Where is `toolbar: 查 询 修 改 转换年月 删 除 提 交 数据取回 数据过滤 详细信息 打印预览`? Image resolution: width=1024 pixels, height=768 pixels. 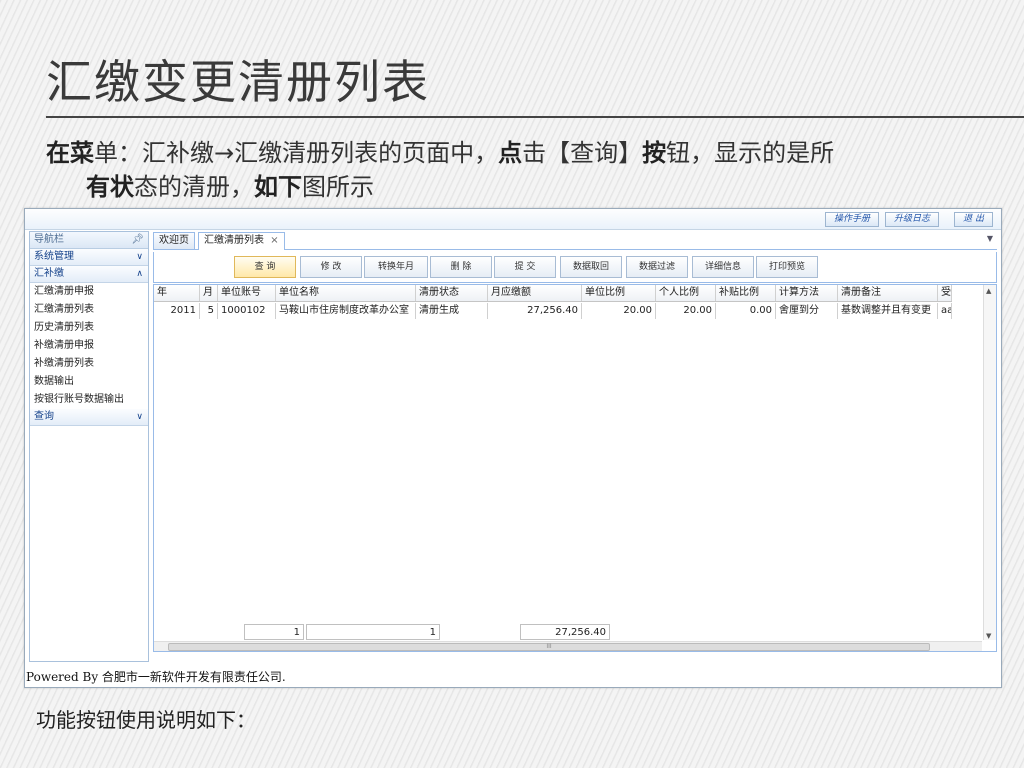 toolbar: 查 询 修 改 转换年月 删 除 提 交 数据取回 数据过滤 详细信息 打印预览 is located at coordinates (575, 267).